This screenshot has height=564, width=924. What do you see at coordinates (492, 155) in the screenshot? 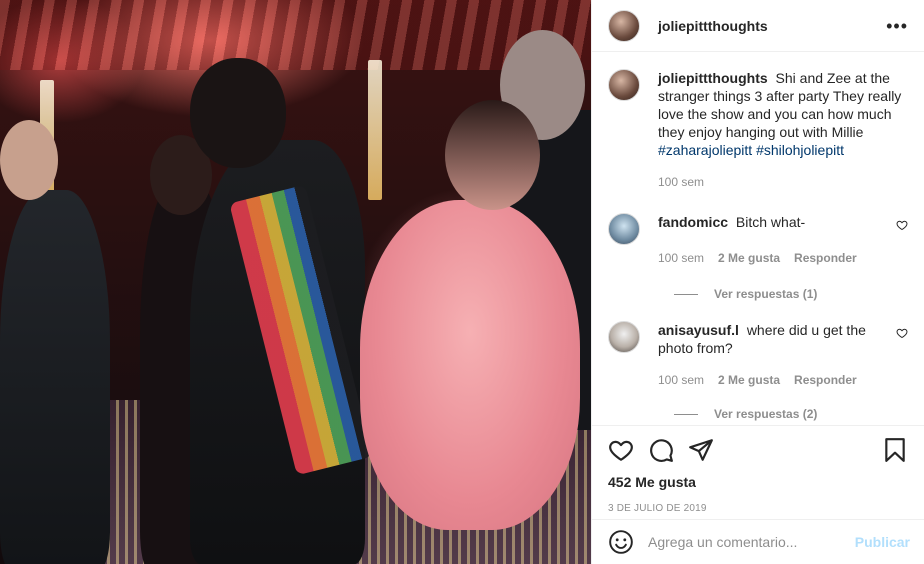
I see `photo-person-pink-dress-head` at bounding box center [492, 155].